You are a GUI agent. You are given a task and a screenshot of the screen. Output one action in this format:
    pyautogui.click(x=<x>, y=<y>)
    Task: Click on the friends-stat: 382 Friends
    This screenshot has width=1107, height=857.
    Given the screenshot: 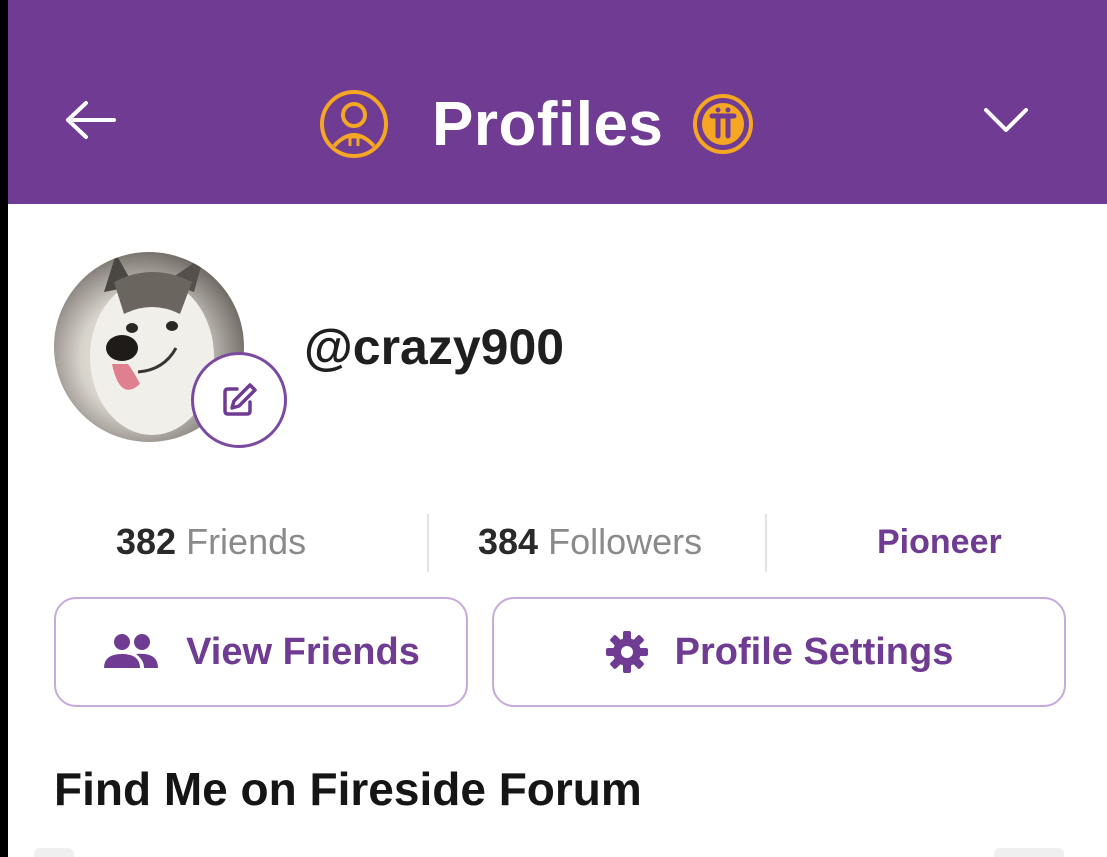 What is the action you would take?
    pyautogui.click(x=211, y=542)
    